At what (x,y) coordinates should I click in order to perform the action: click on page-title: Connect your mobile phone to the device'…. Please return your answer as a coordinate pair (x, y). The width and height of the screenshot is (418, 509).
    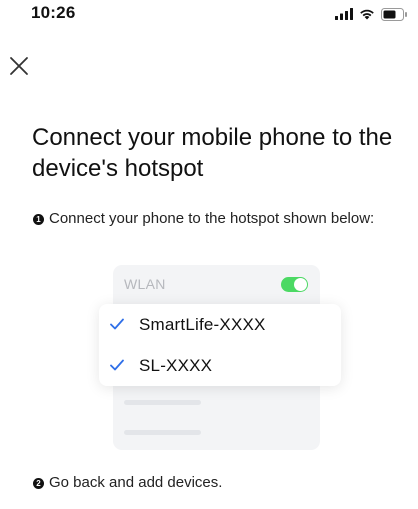
    Looking at the image, I should click on (212, 153).